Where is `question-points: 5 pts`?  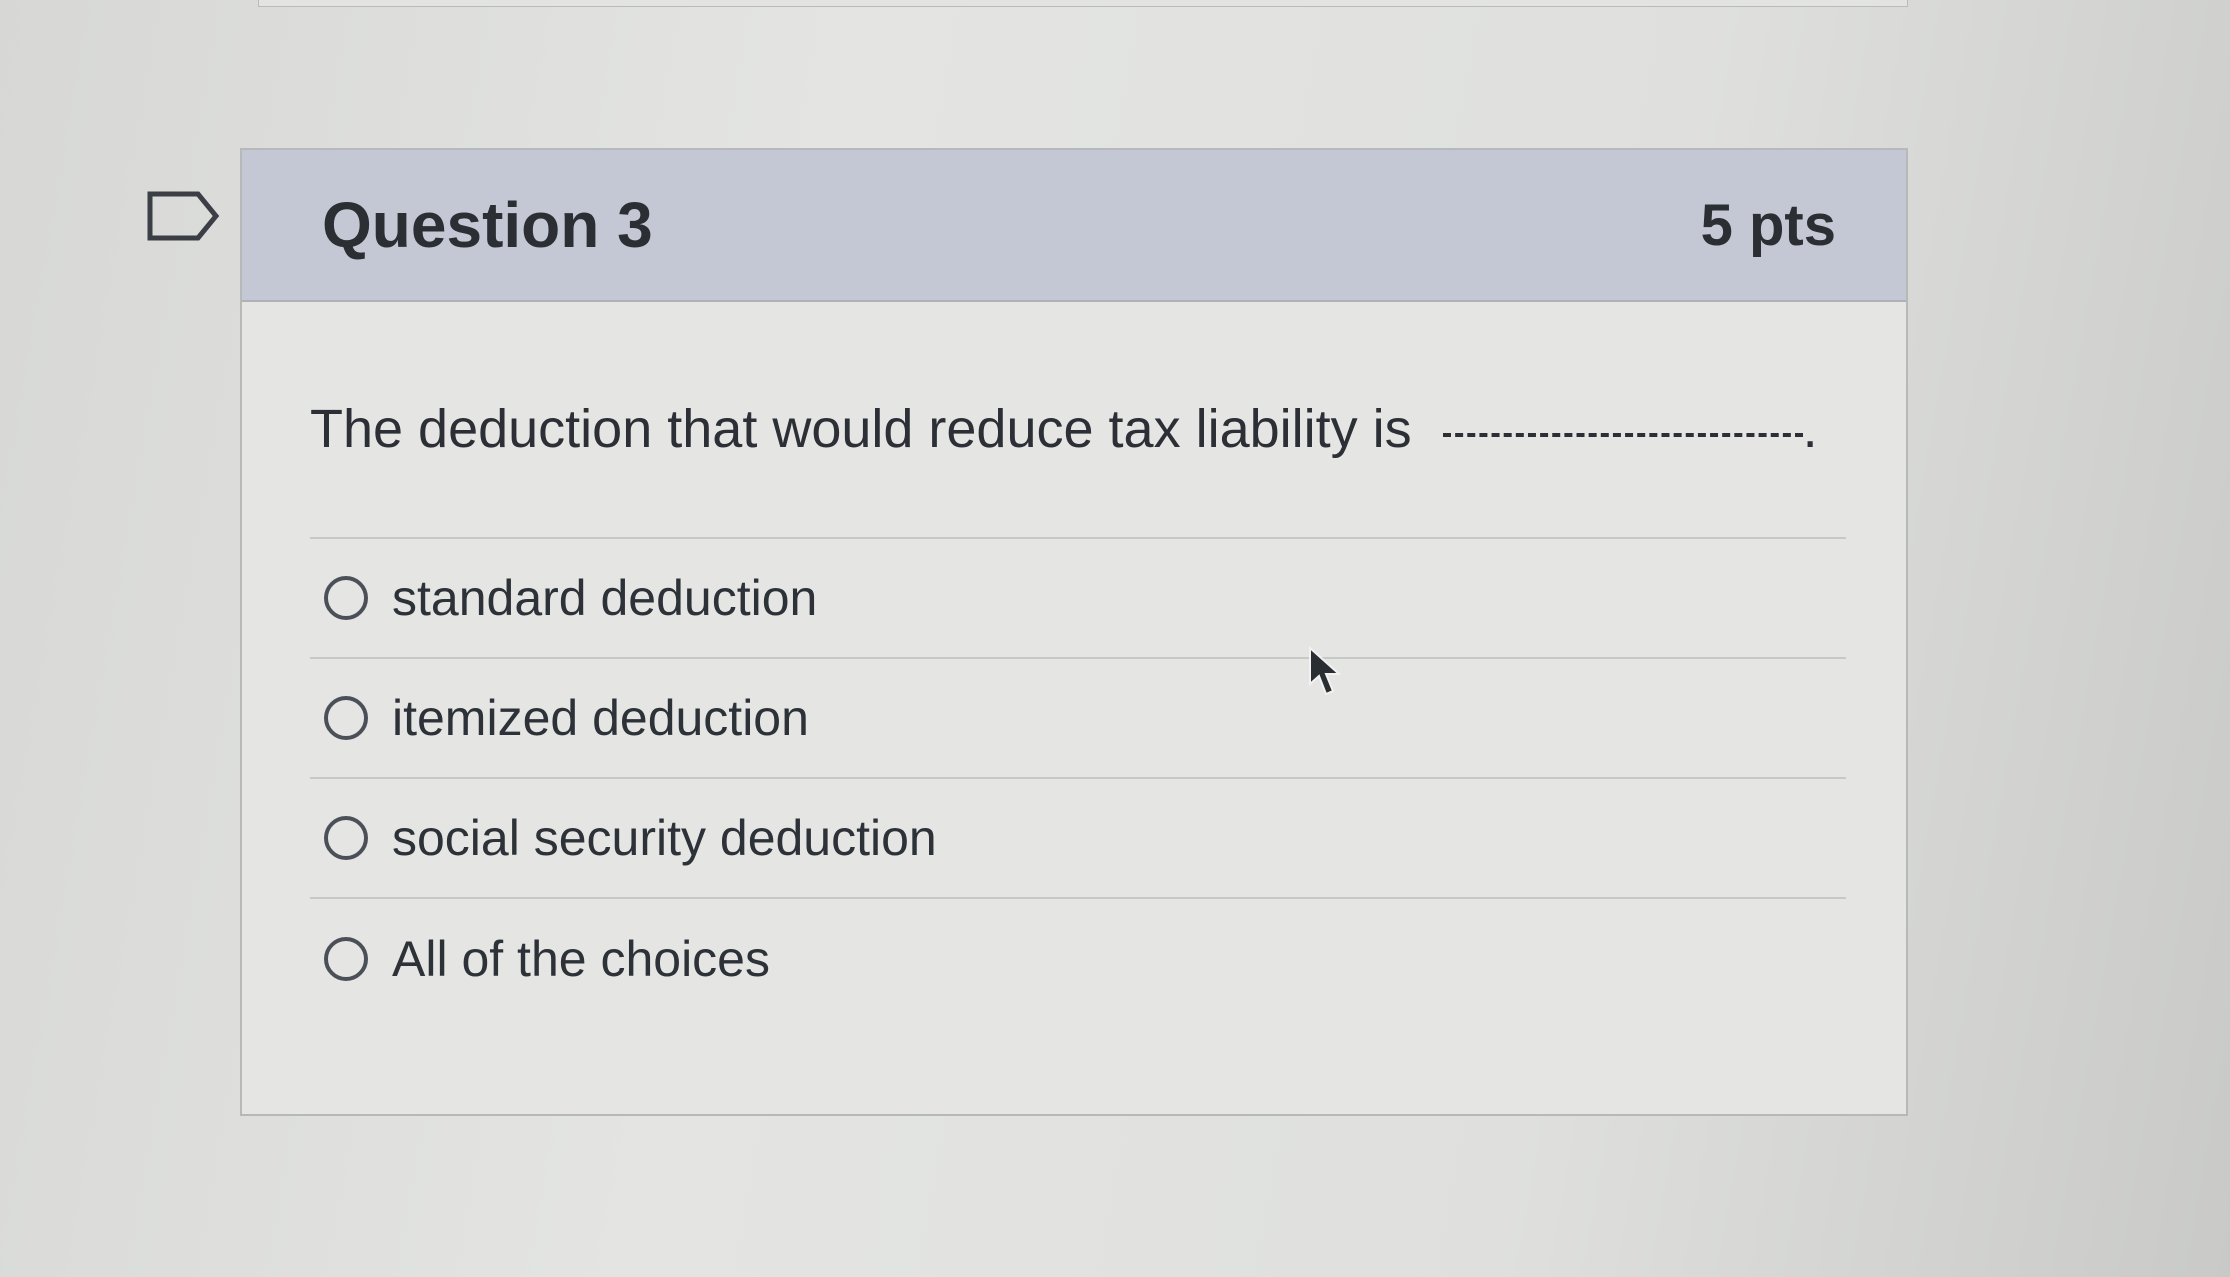
question-points: 5 pts is located at coordinates (1768, 225).